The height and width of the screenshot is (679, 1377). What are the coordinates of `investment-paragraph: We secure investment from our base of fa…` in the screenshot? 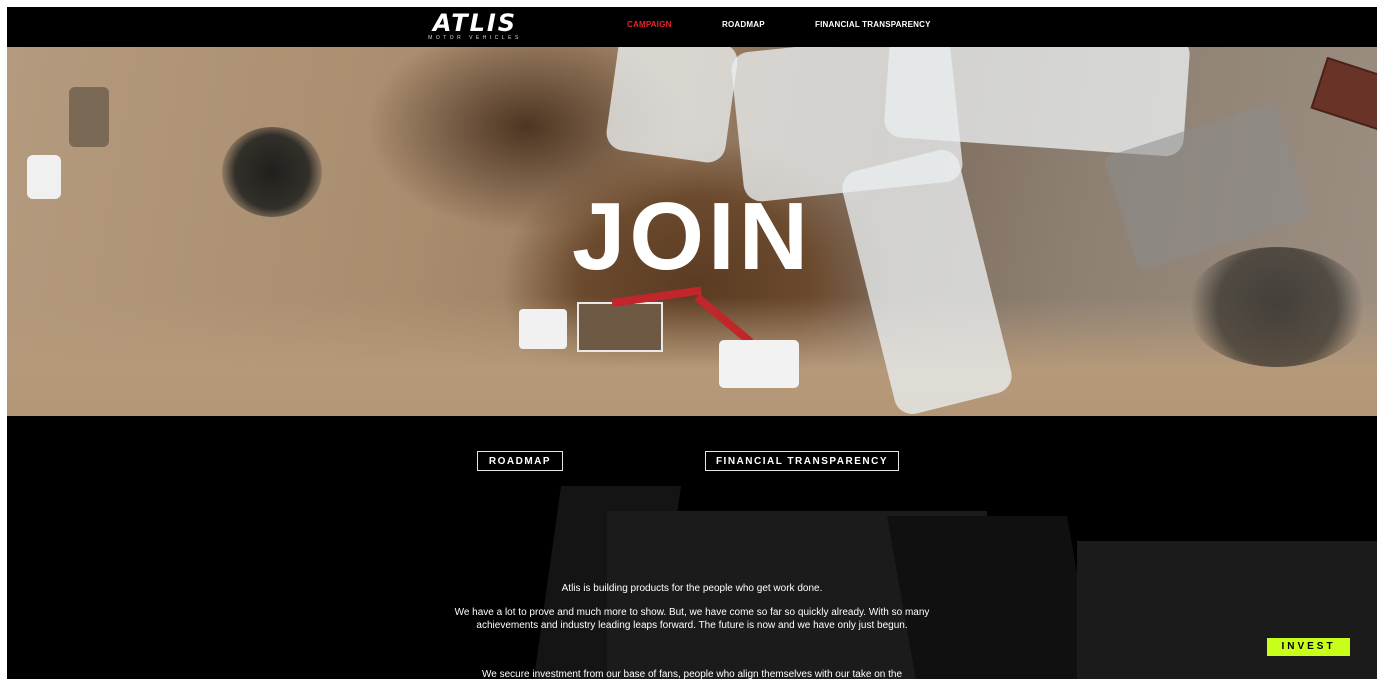 It's located at (692, 674).